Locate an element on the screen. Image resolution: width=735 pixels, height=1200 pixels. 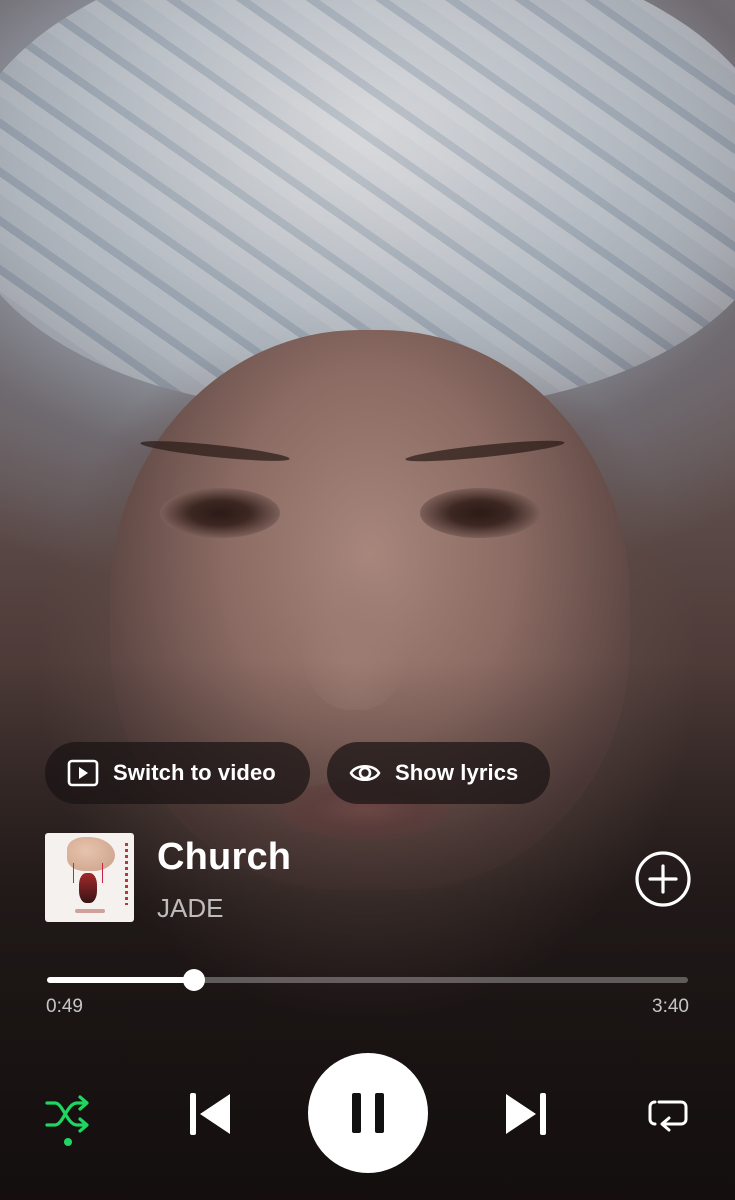
previous-track-button is located at coordinates (210, 1114).